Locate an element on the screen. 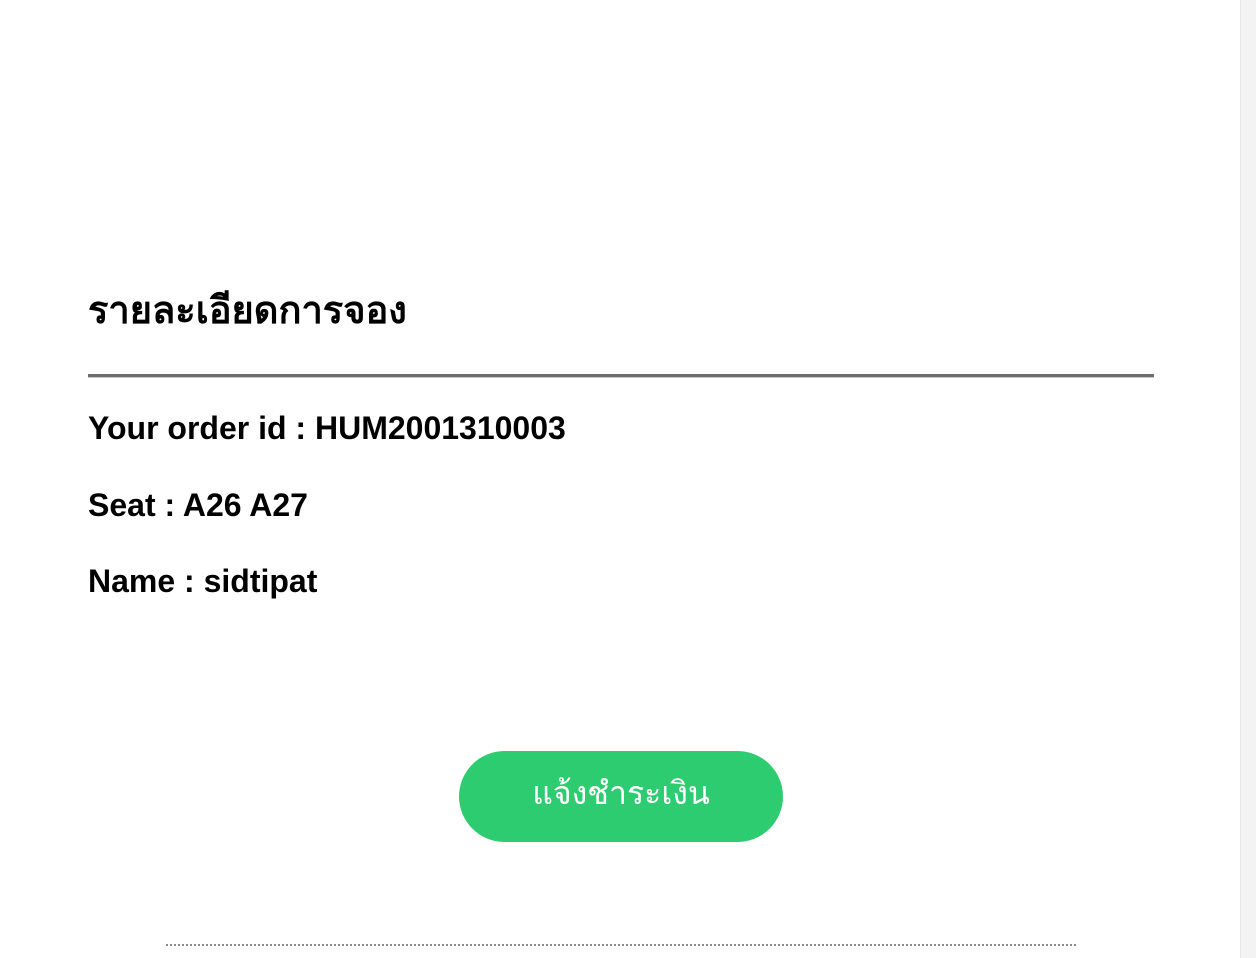 This screenshot has width=1256, height=958. order-id-text: Your order id : HUM2001310003 is located at coordinates (327, 428).